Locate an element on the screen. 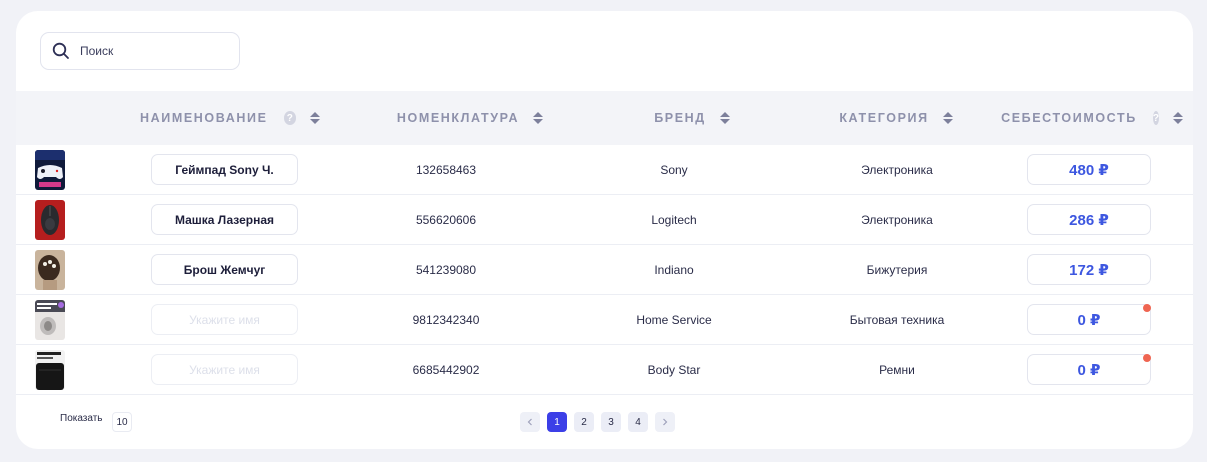 This screenshot has height=462, width=1207. column-label-cost: Себестоимость is located at coordinates (1069, 118).